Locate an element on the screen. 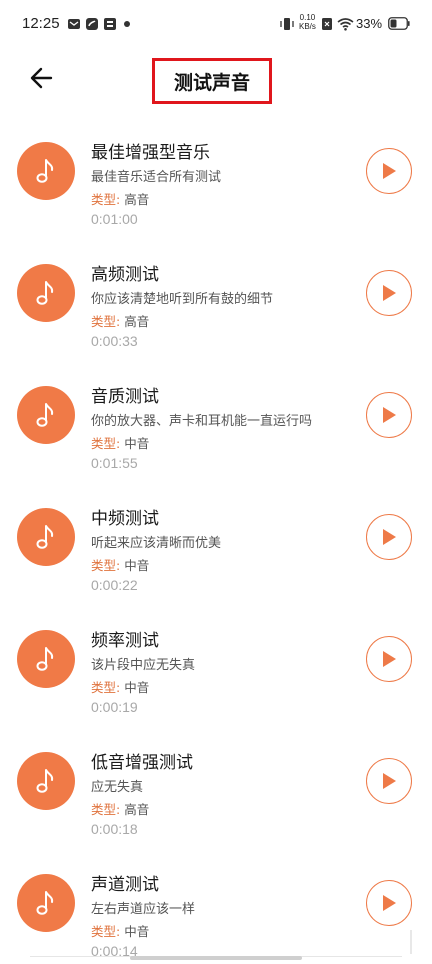 Image resolution: width=432 pixels, height=964 pixels. track-duration: 0:01:55 is located at coordinates (114, 463).